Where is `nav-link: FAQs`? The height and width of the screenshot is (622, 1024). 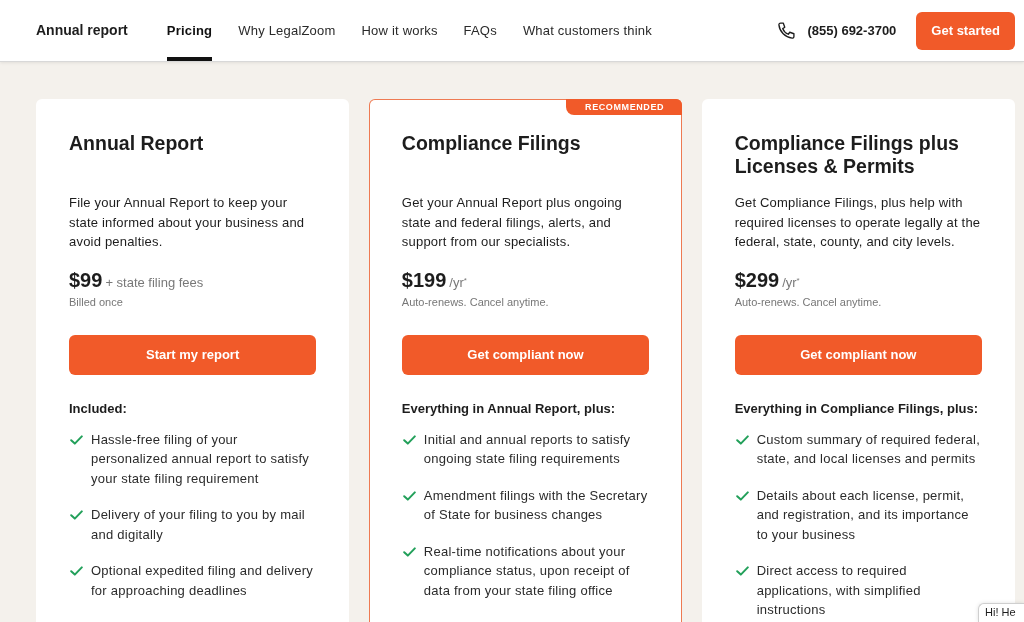
nav-link: FAQs is located at coordinates (480, 30).